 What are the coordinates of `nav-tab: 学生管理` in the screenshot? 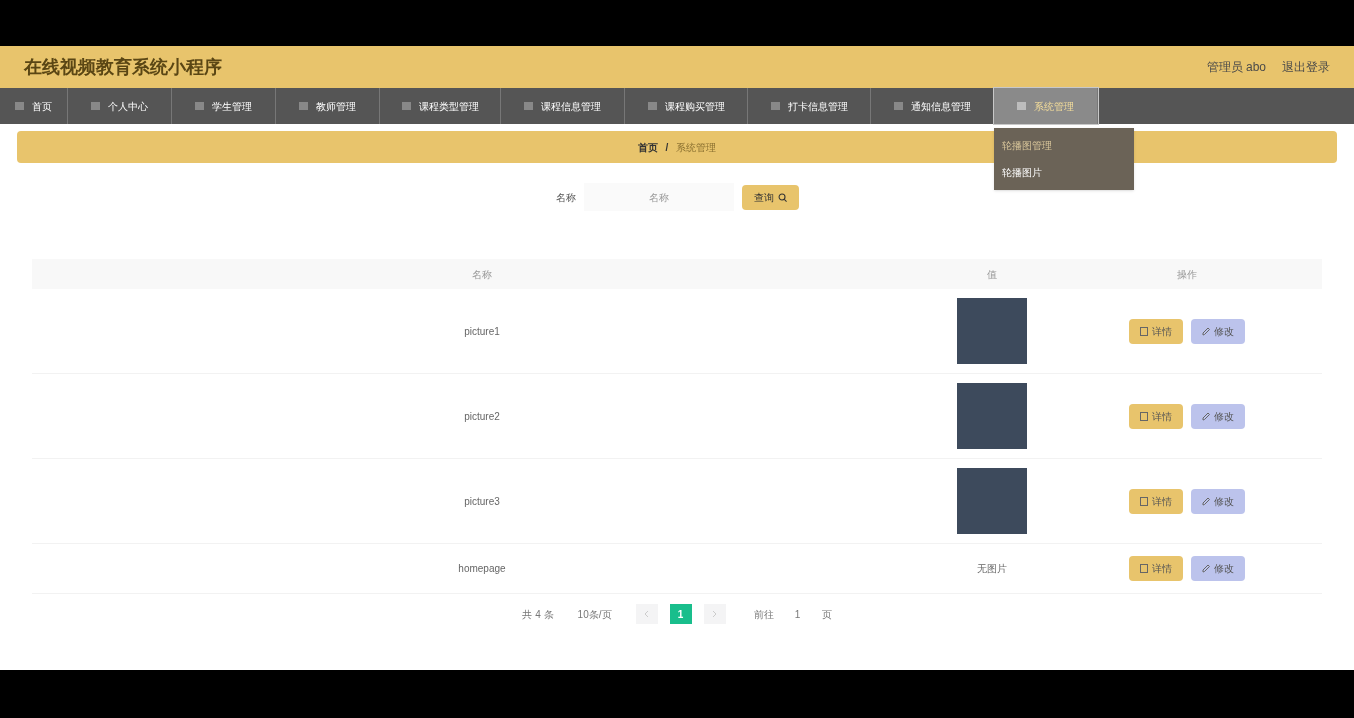 It's located at (224, 106).